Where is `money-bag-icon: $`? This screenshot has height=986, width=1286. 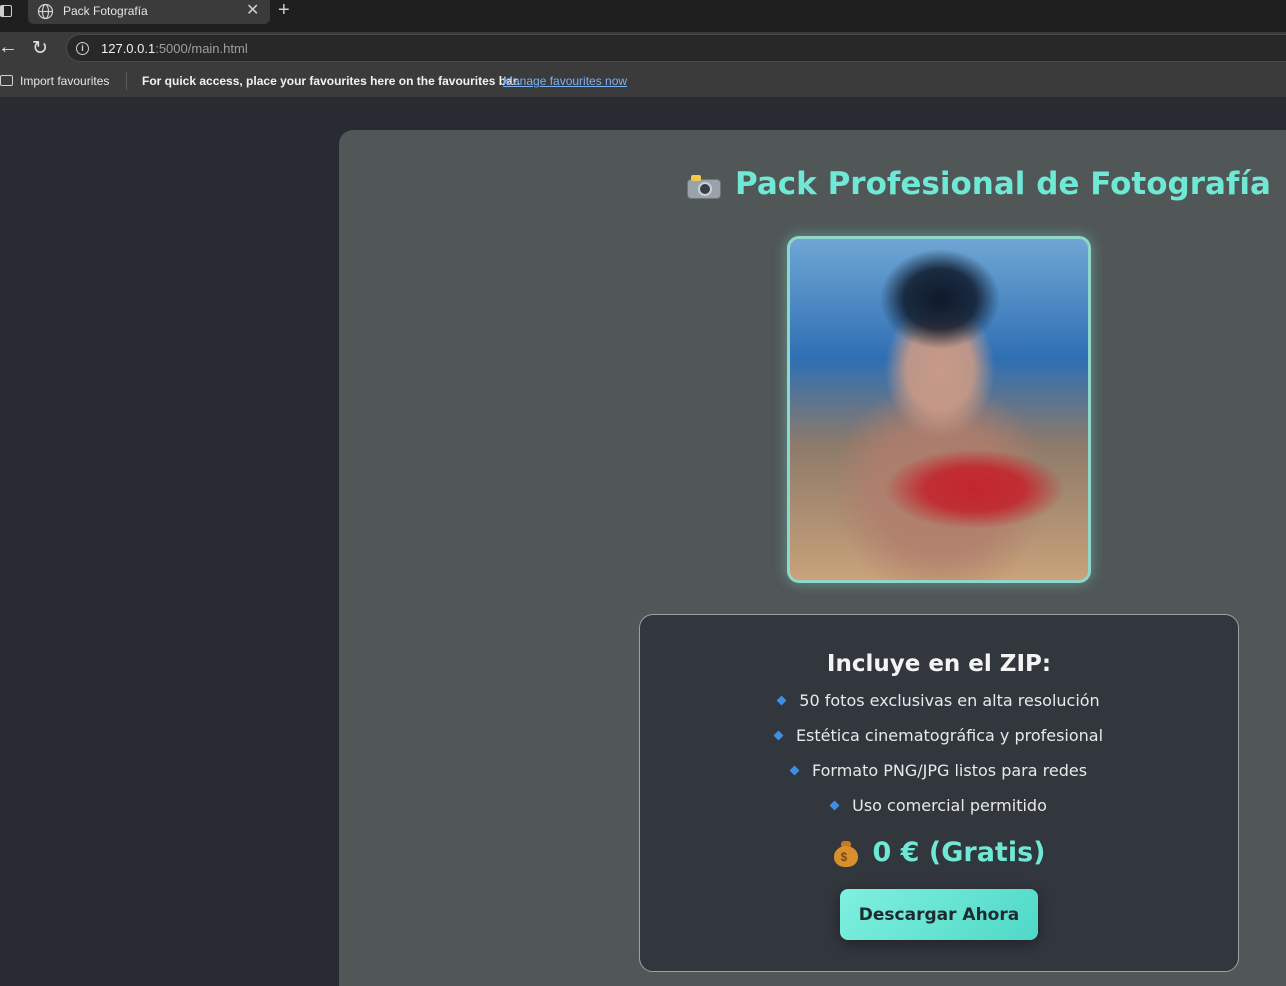
money-bag-icon: $ is located at coordinates (846, 853).